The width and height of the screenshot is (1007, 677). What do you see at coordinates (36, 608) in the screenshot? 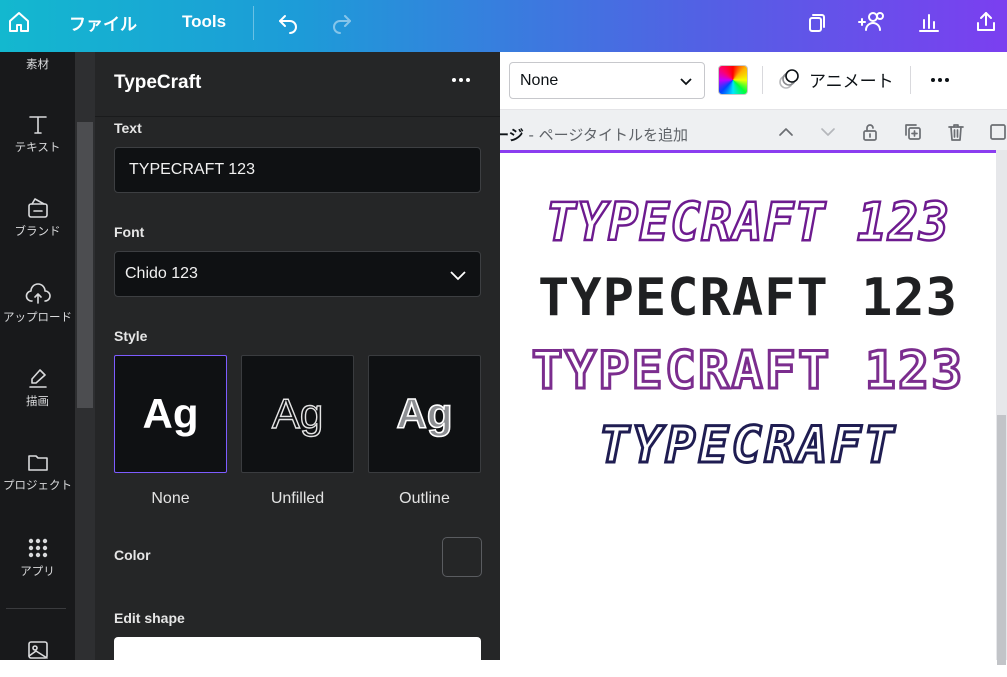
I see `rail-divider` at bounding box center [36, 608].